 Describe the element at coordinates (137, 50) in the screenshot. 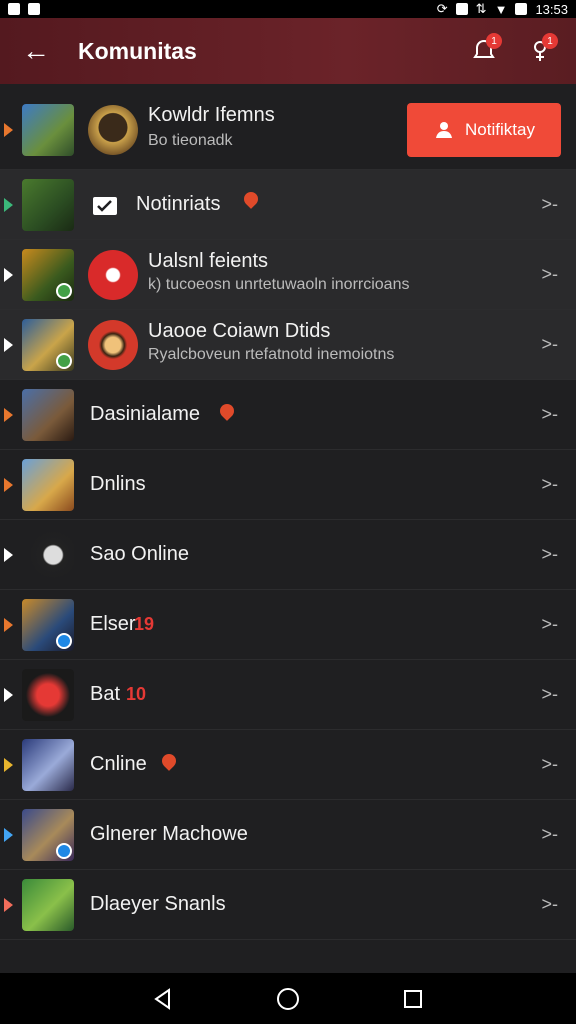

I see `page-title: Komunitas` at that location.